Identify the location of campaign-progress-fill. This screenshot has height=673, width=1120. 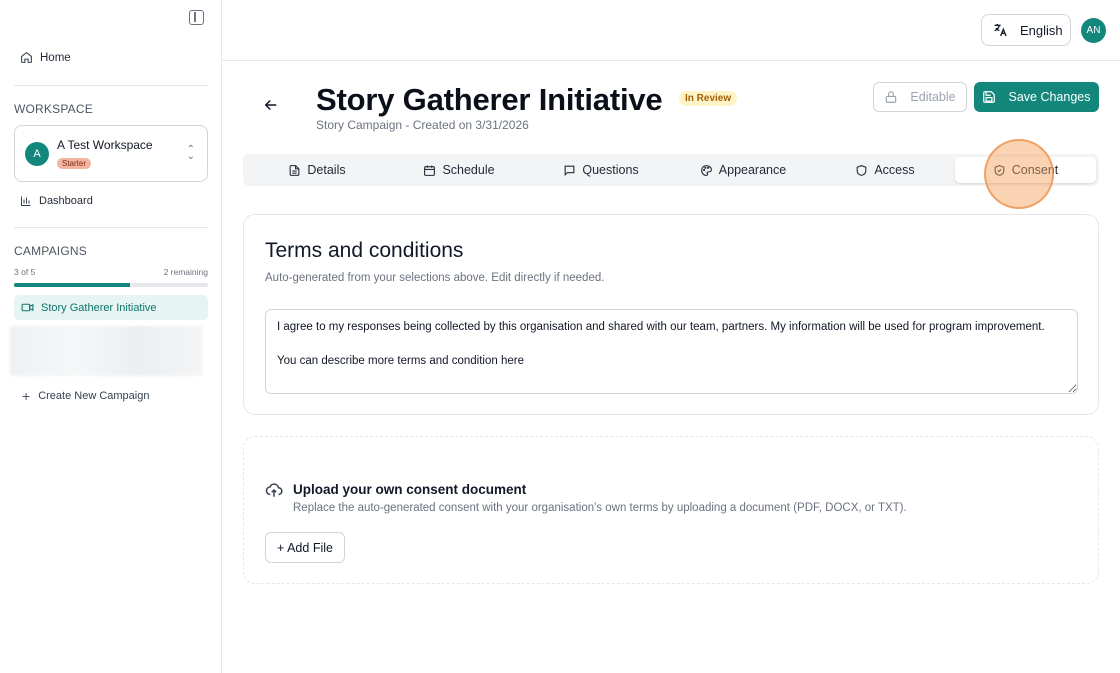
(72, 285).